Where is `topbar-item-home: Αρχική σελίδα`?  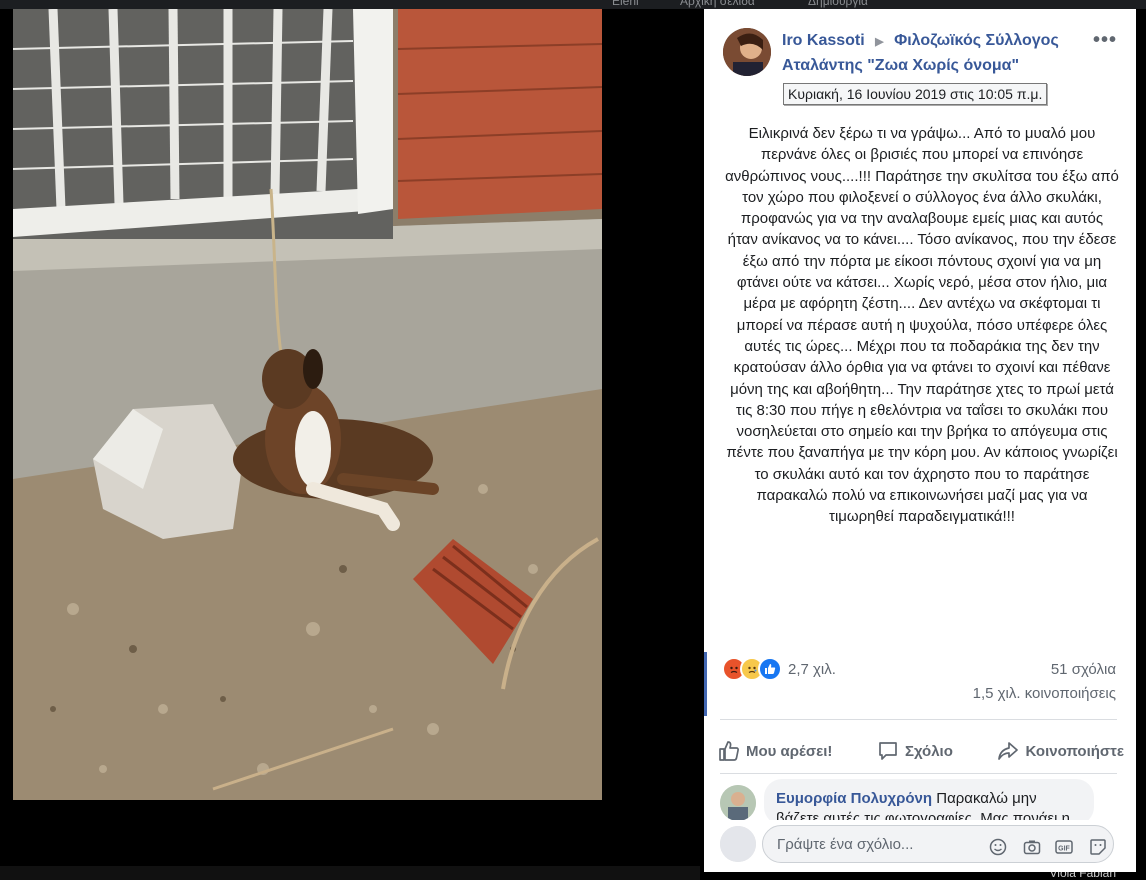
topbar-item-home: Αρχική σελίδα is located at coordinates (717, 4).